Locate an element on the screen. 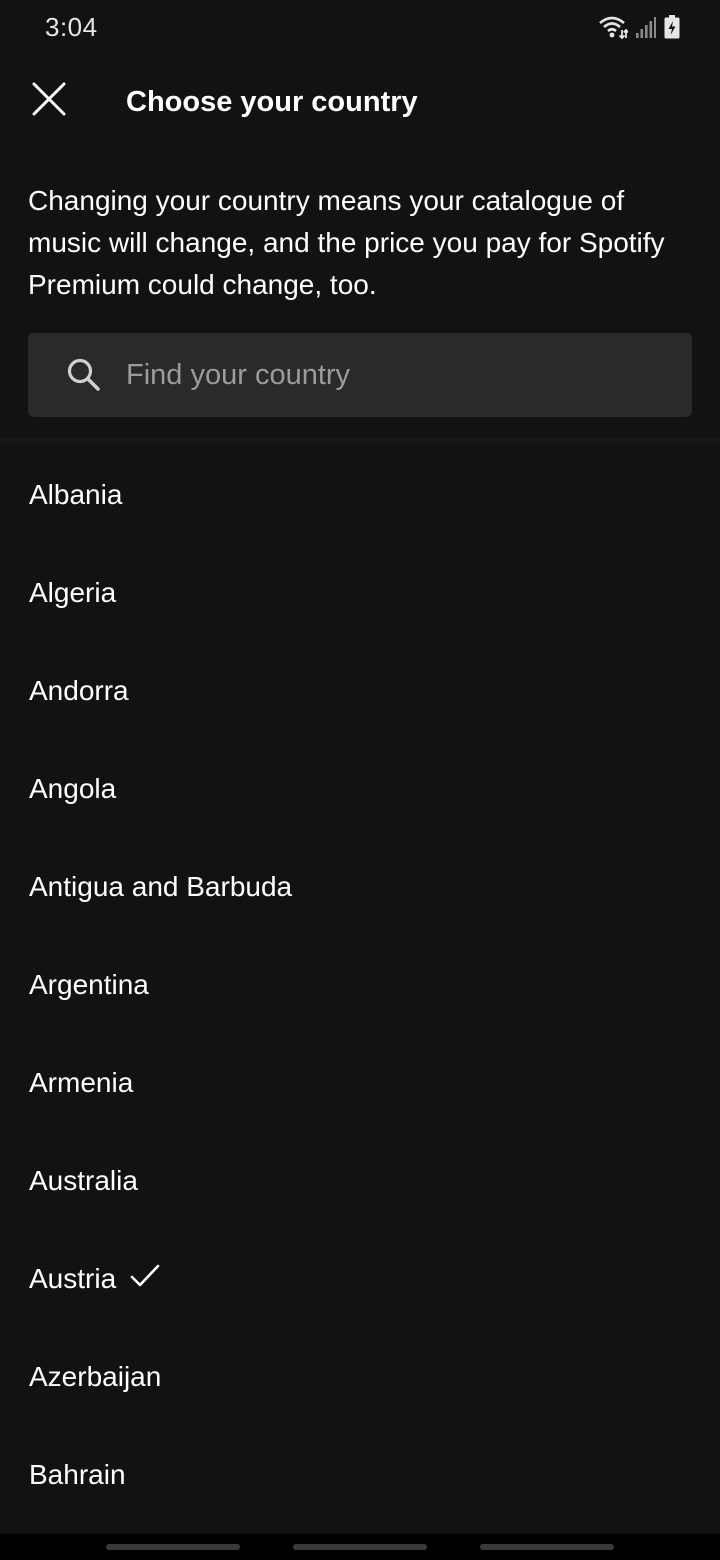  close-icon is located at coordinates (49, 101).